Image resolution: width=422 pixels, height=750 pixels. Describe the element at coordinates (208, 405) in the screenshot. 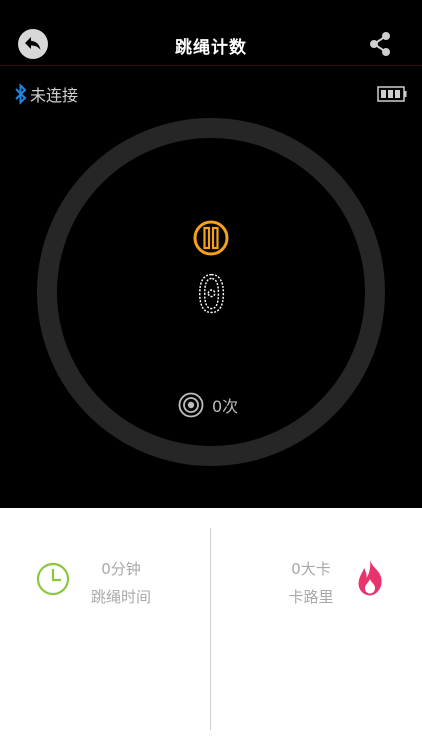

I see `target-count: 0次` at that location.